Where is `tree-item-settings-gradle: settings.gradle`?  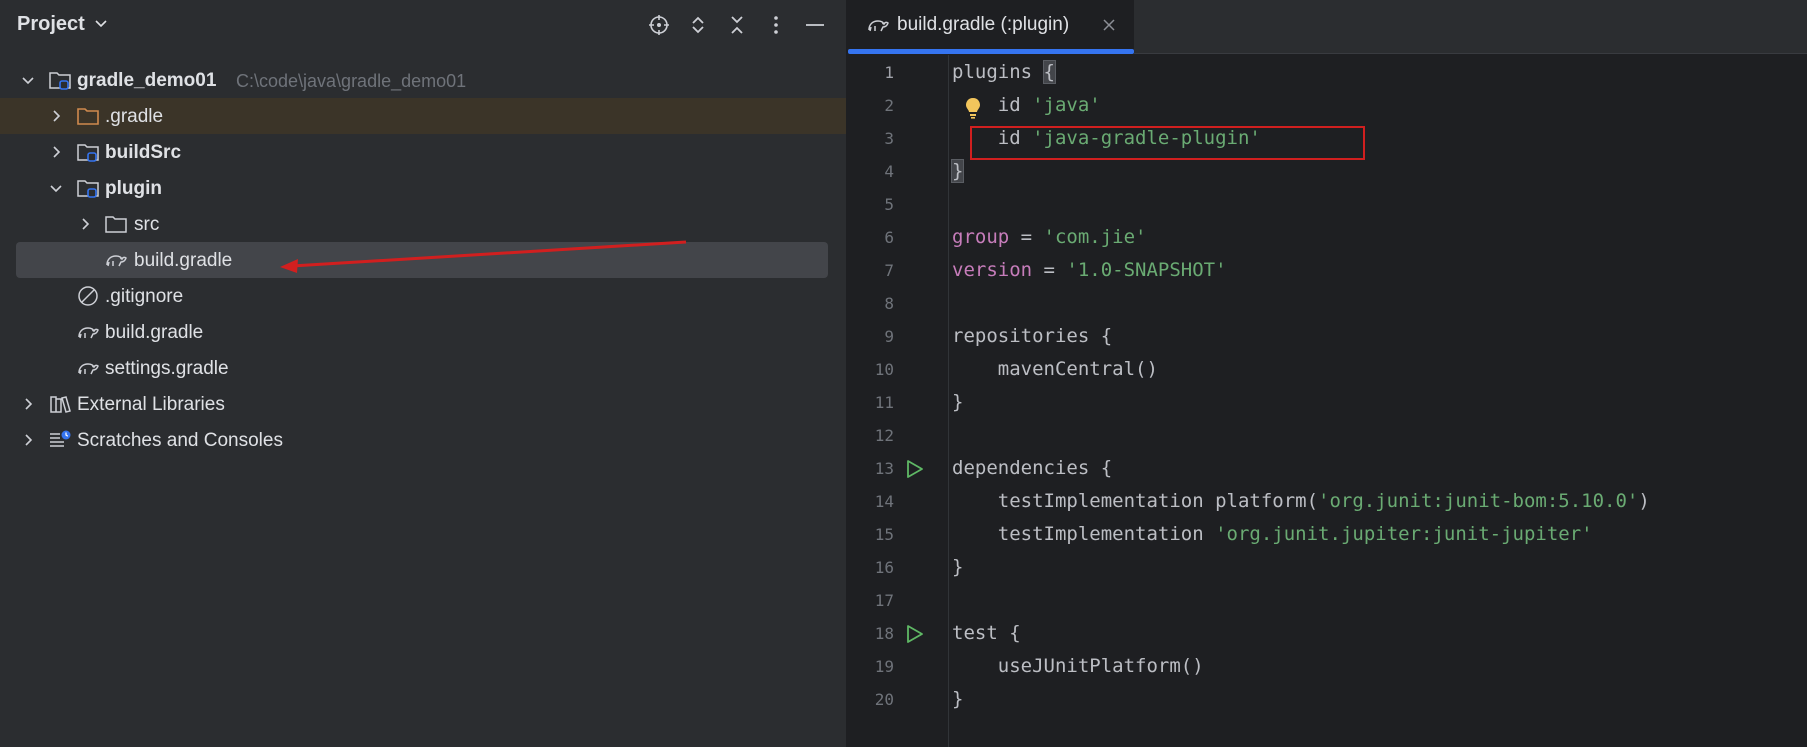 tree-item-settings-gradle: settings.gradle is located at coordinates (423, 368).